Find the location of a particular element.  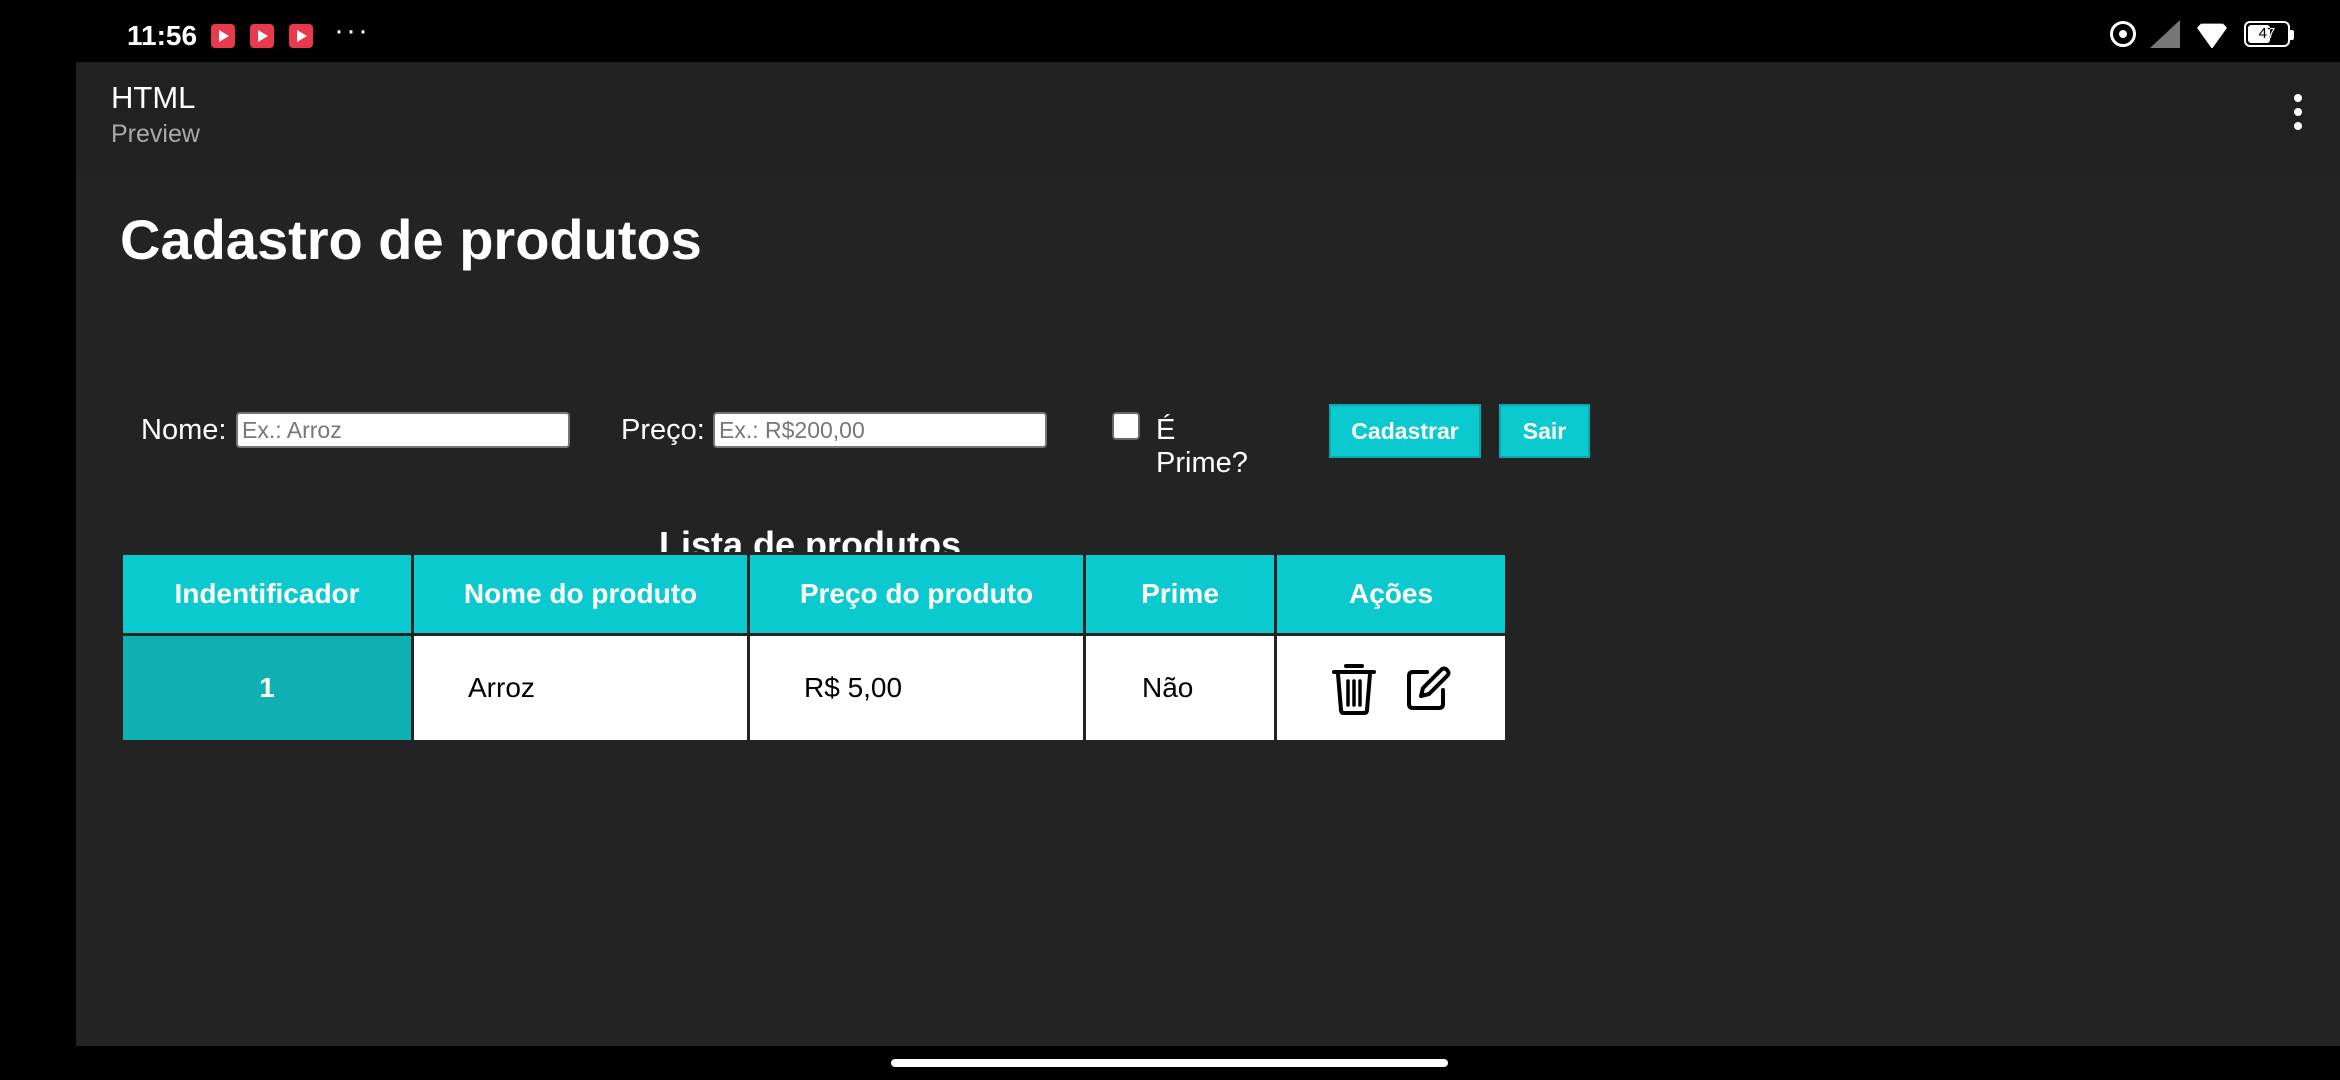

app-title: HTML is located at coordinates (153, 97).